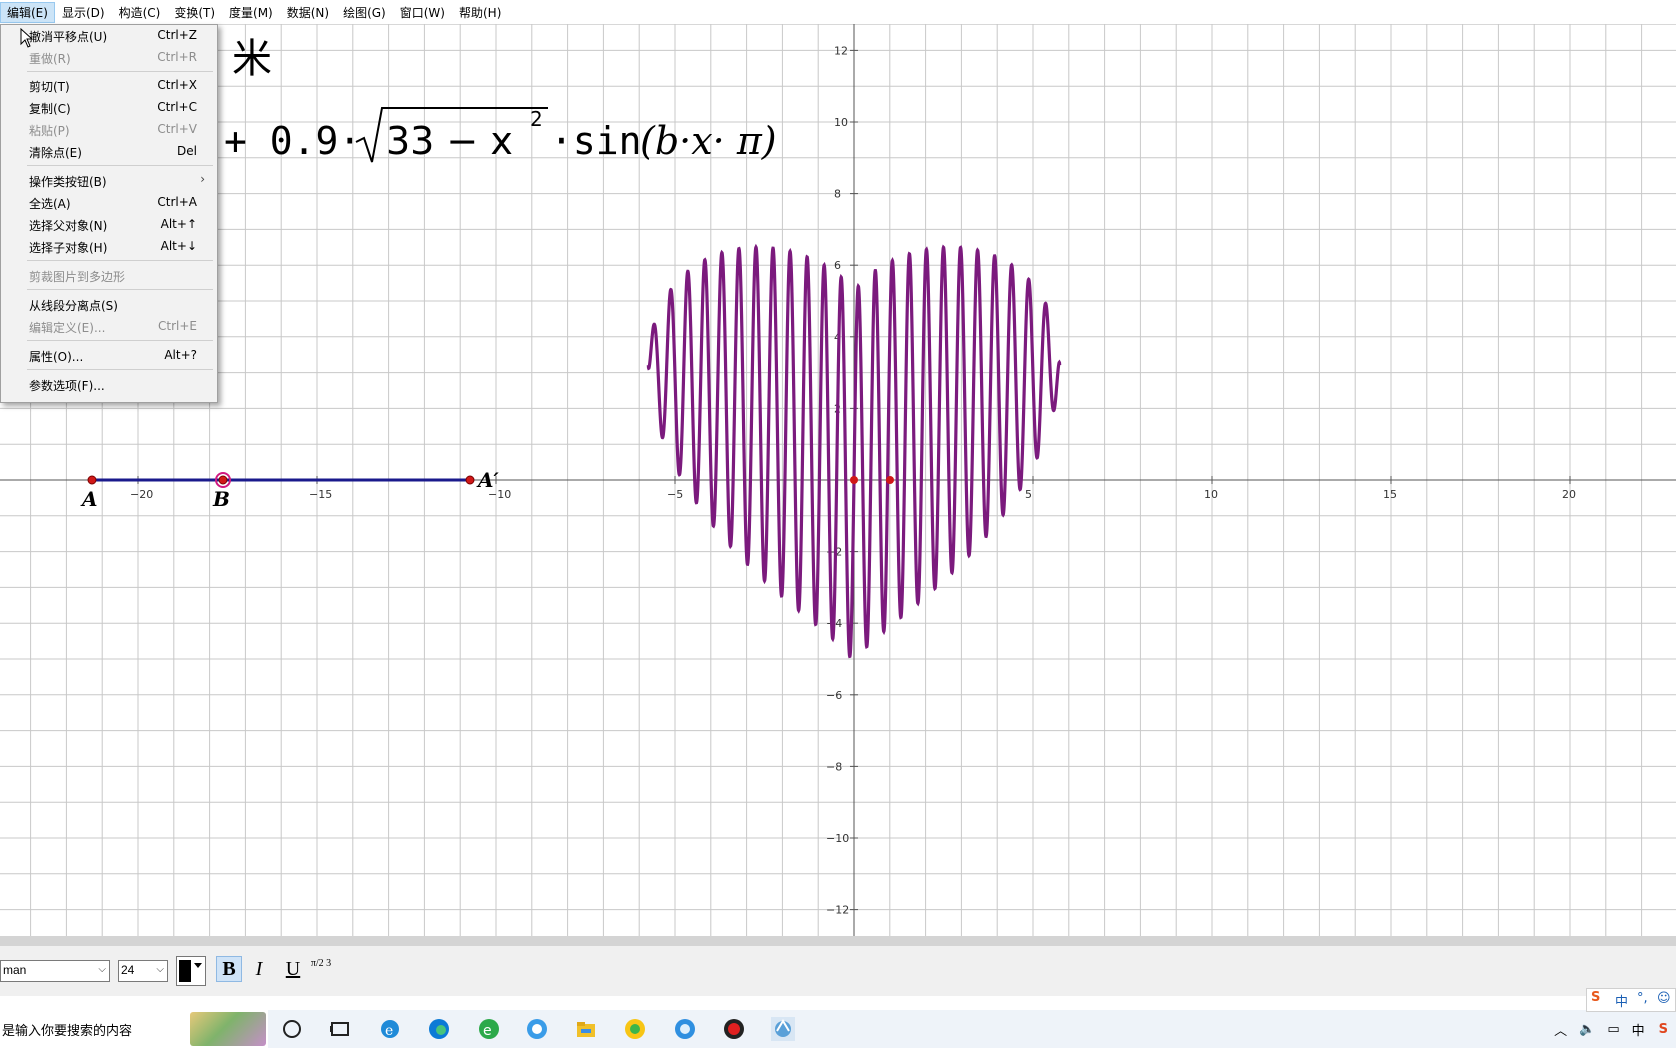 The height and width of the screenshot is (1048, 1676). Describe the element at coordinates (536, 119) in the screenshot. I see `formula-exponent: 2` at that location.